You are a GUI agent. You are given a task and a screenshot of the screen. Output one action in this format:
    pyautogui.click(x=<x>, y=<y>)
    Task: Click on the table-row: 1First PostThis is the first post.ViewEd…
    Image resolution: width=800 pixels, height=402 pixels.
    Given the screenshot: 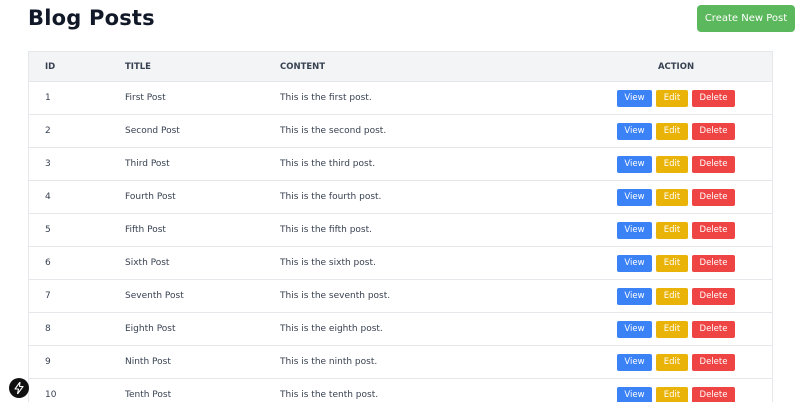 What is the action you would take?
    pyautogui.click(x=400, y=97)
    